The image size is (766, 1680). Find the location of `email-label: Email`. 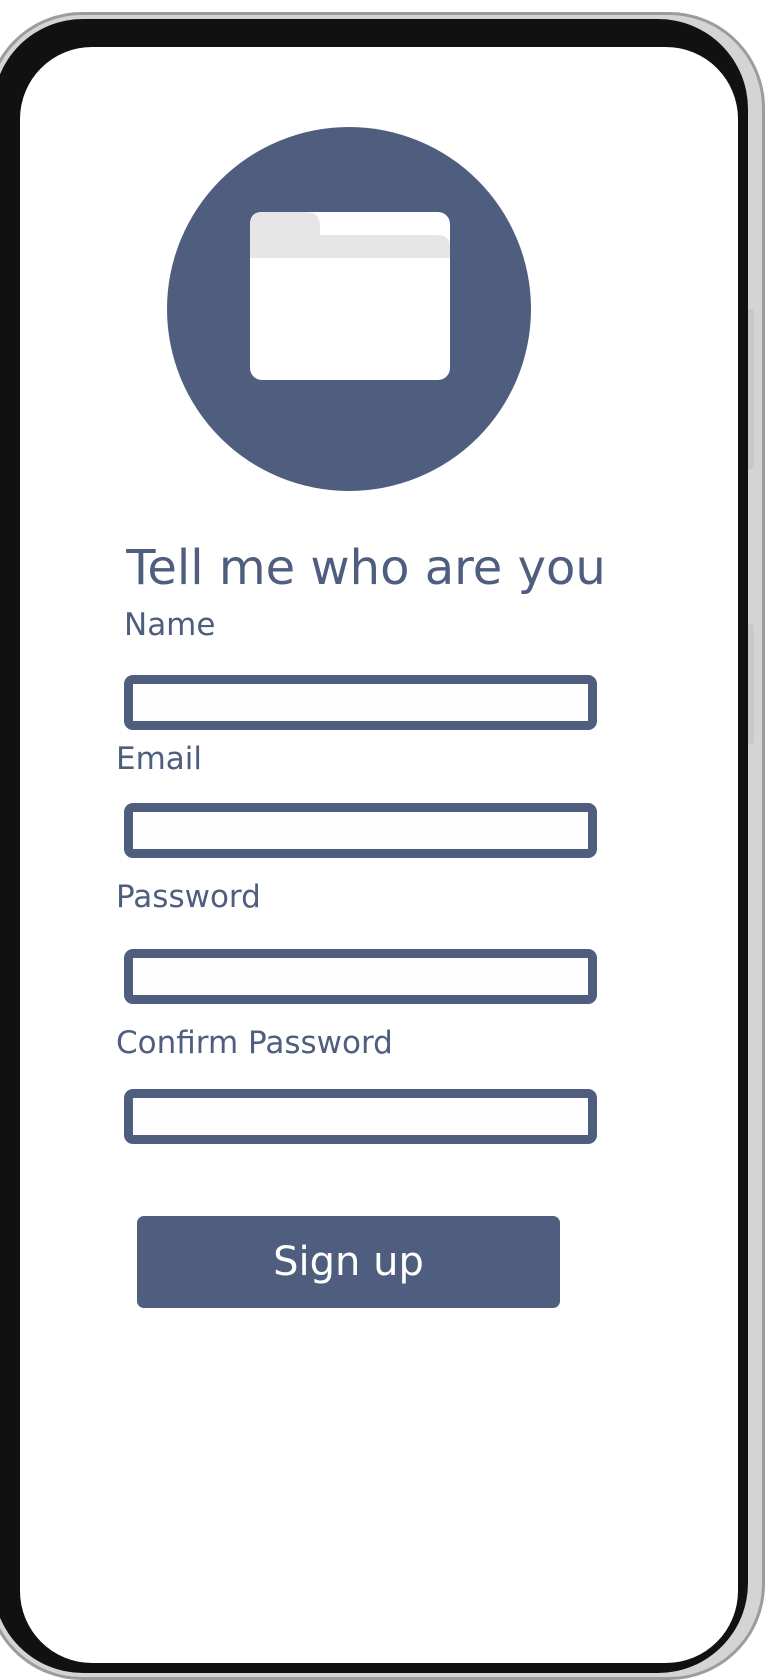

email-label: Email is located at coordinates (159, 759).